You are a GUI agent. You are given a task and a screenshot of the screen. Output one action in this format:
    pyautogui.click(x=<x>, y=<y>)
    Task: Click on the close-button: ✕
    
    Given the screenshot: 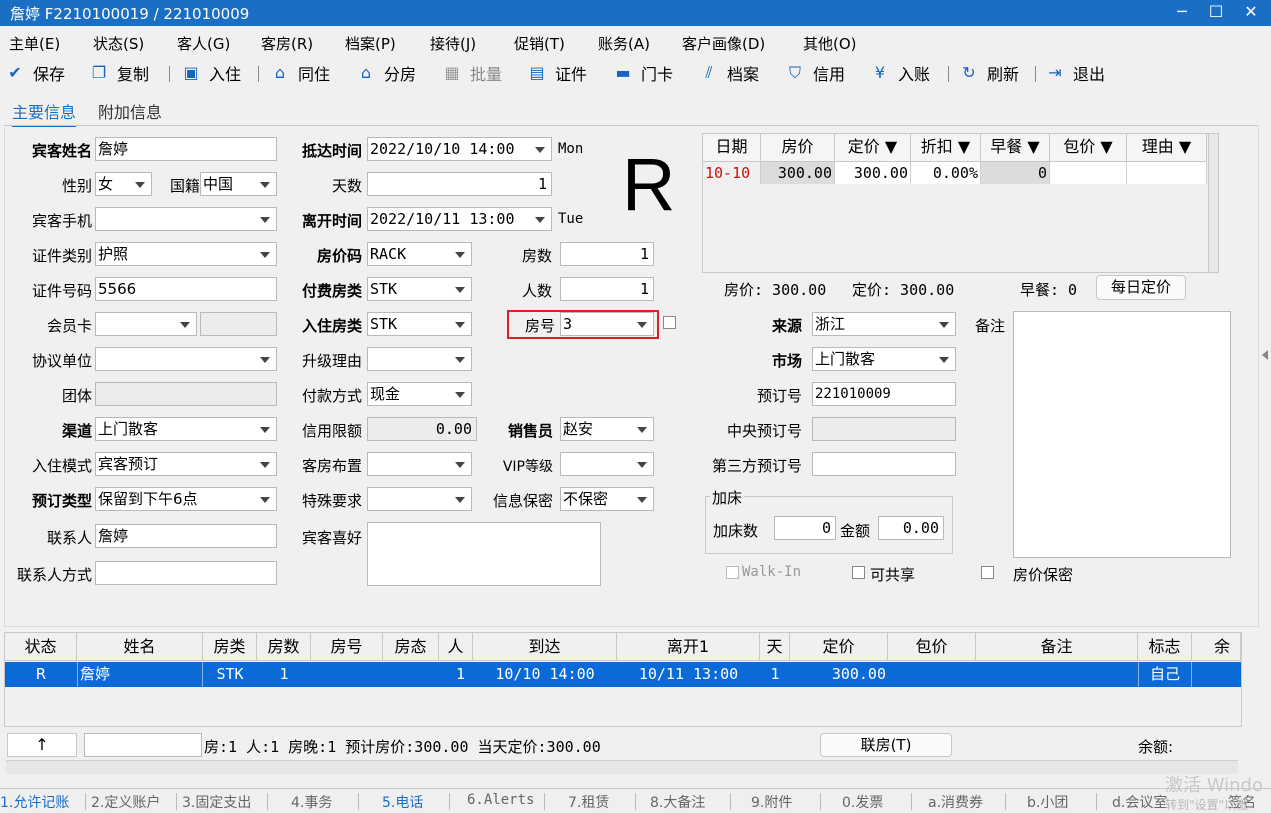 What is the action you would take?
    pyautogui.click(x=1251, y=13)
    